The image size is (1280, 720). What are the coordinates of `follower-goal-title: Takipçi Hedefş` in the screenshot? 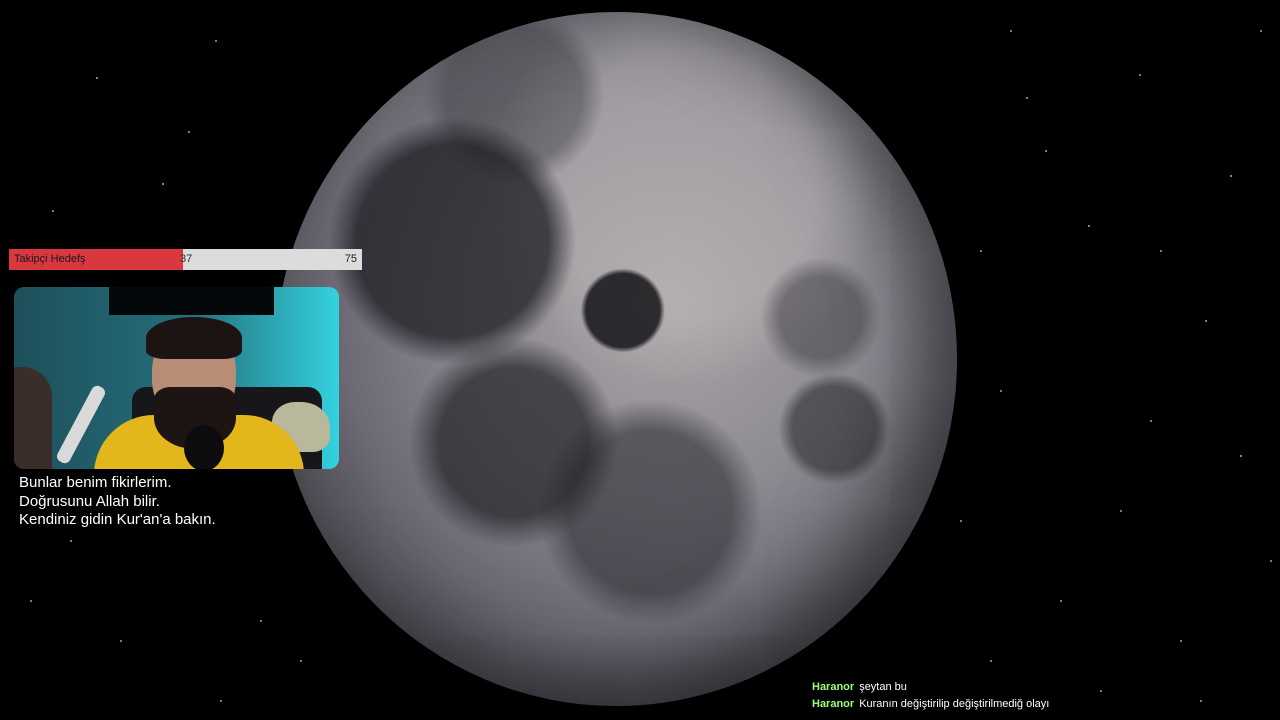 It's located at (50, 259).